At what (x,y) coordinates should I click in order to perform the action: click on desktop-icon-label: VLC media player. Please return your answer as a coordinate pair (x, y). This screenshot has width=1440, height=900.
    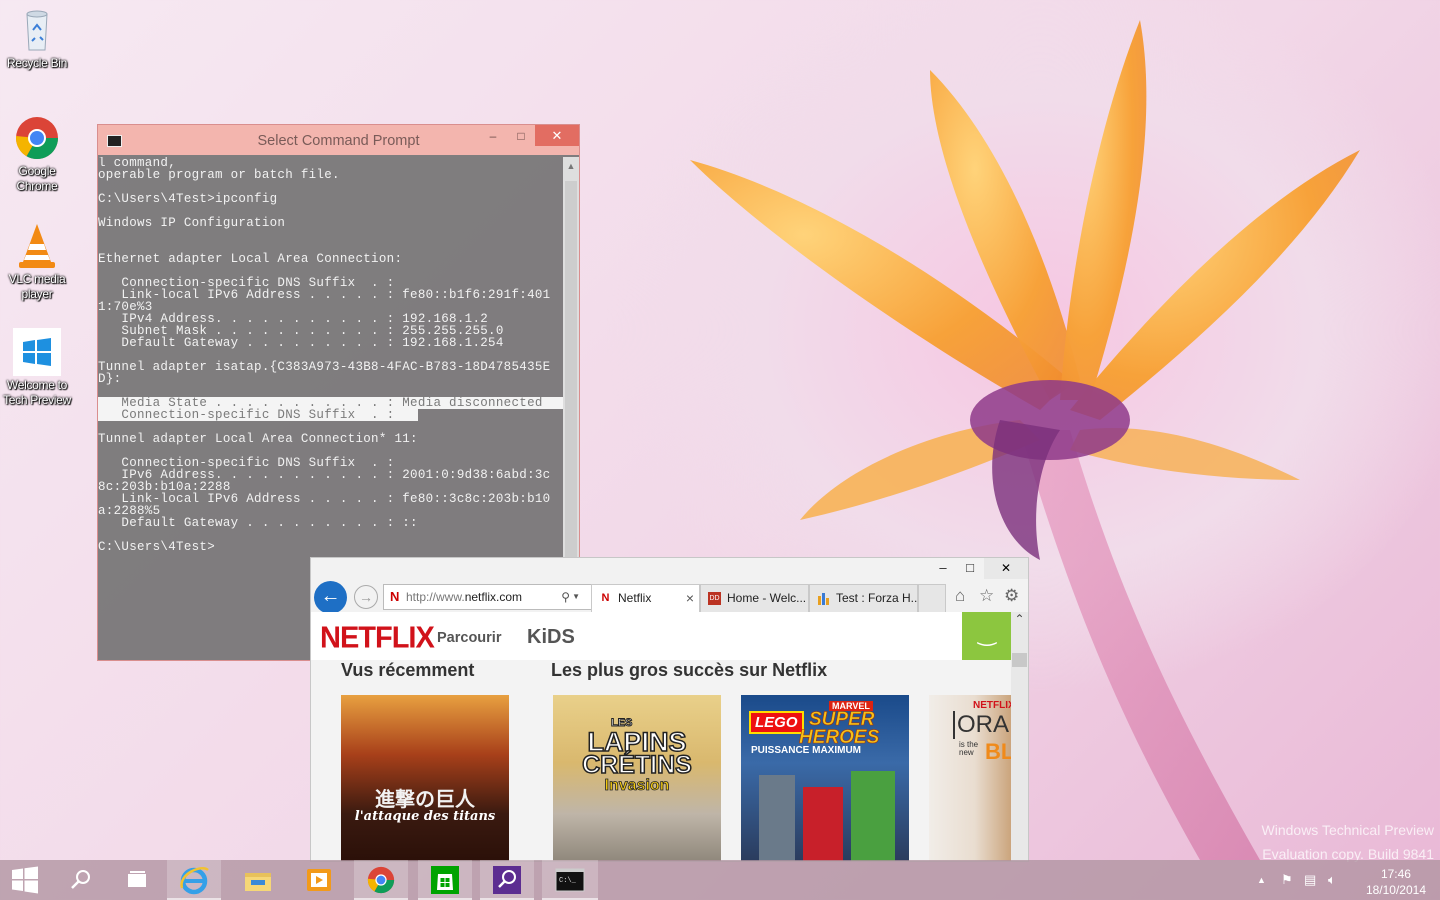
    Looking at the image, I should click on (37, 286).